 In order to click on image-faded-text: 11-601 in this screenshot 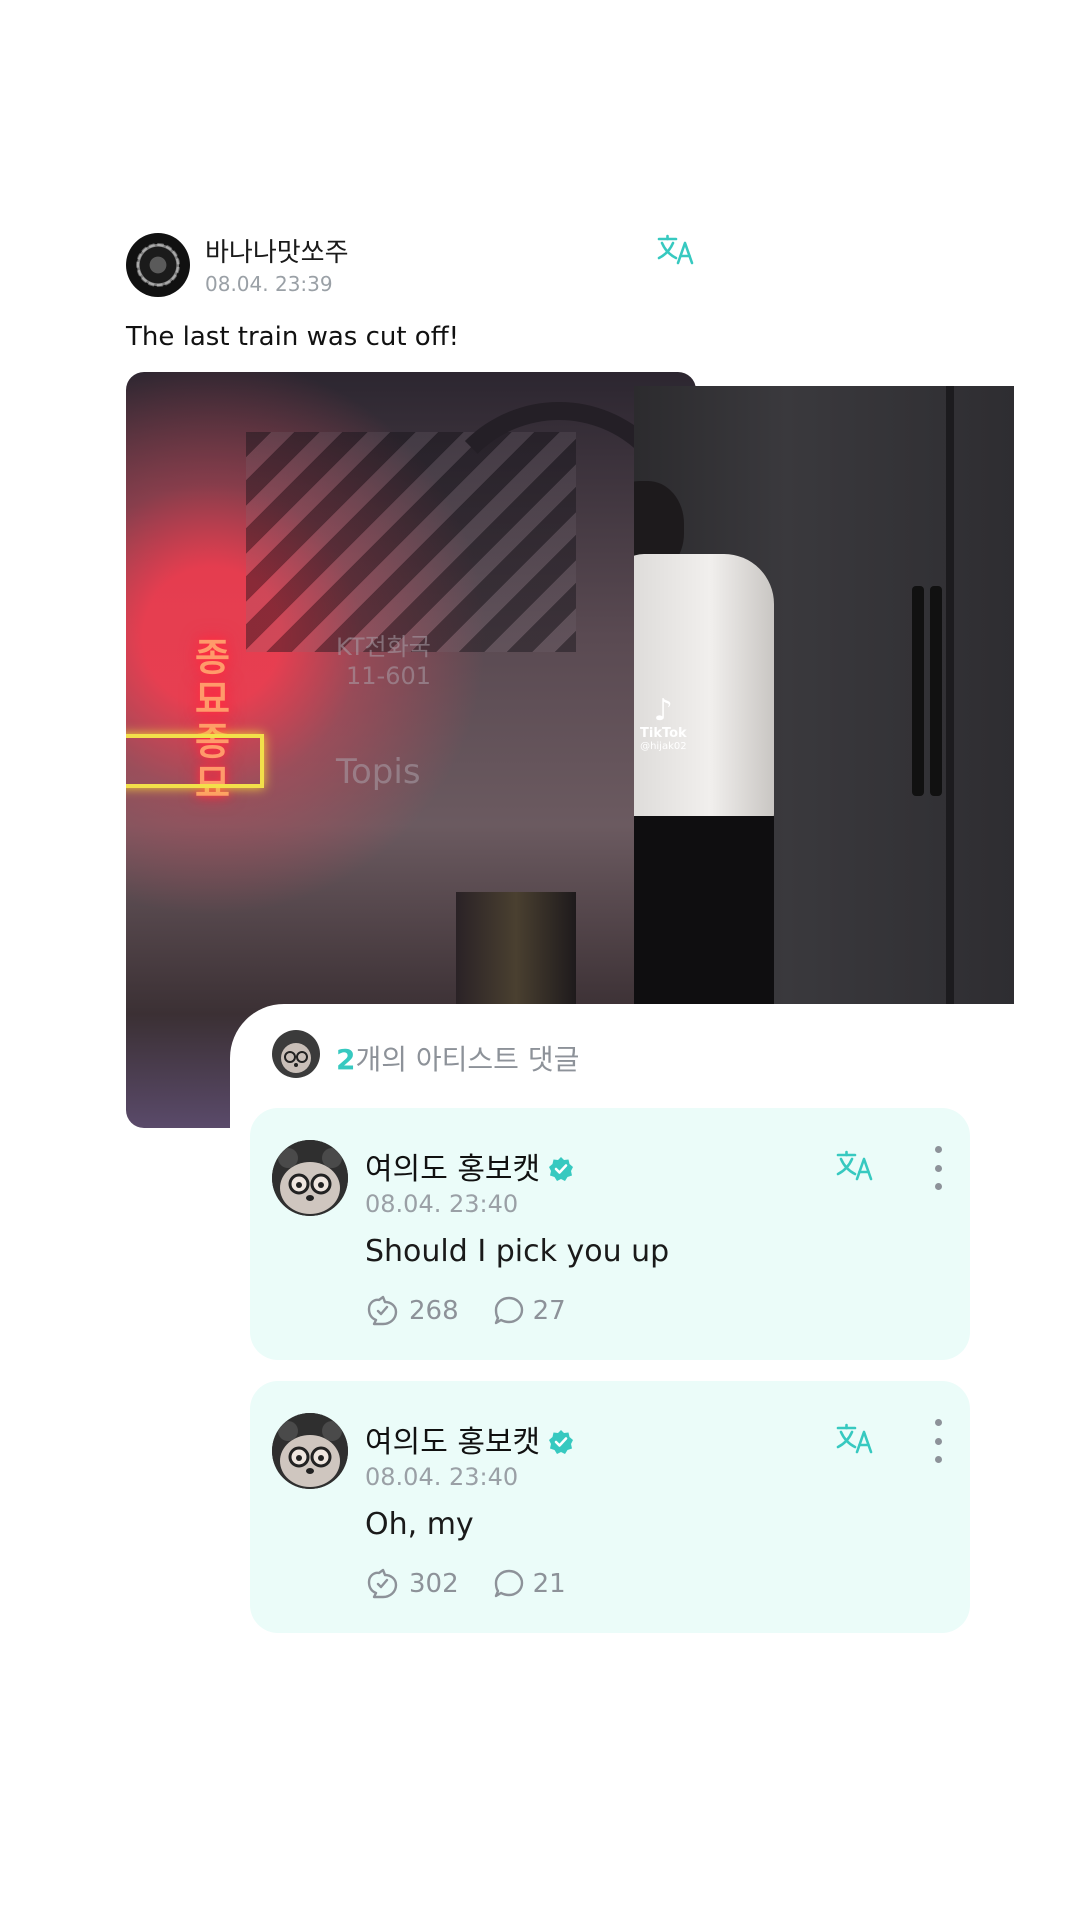, I will do `click(389, 676)`.